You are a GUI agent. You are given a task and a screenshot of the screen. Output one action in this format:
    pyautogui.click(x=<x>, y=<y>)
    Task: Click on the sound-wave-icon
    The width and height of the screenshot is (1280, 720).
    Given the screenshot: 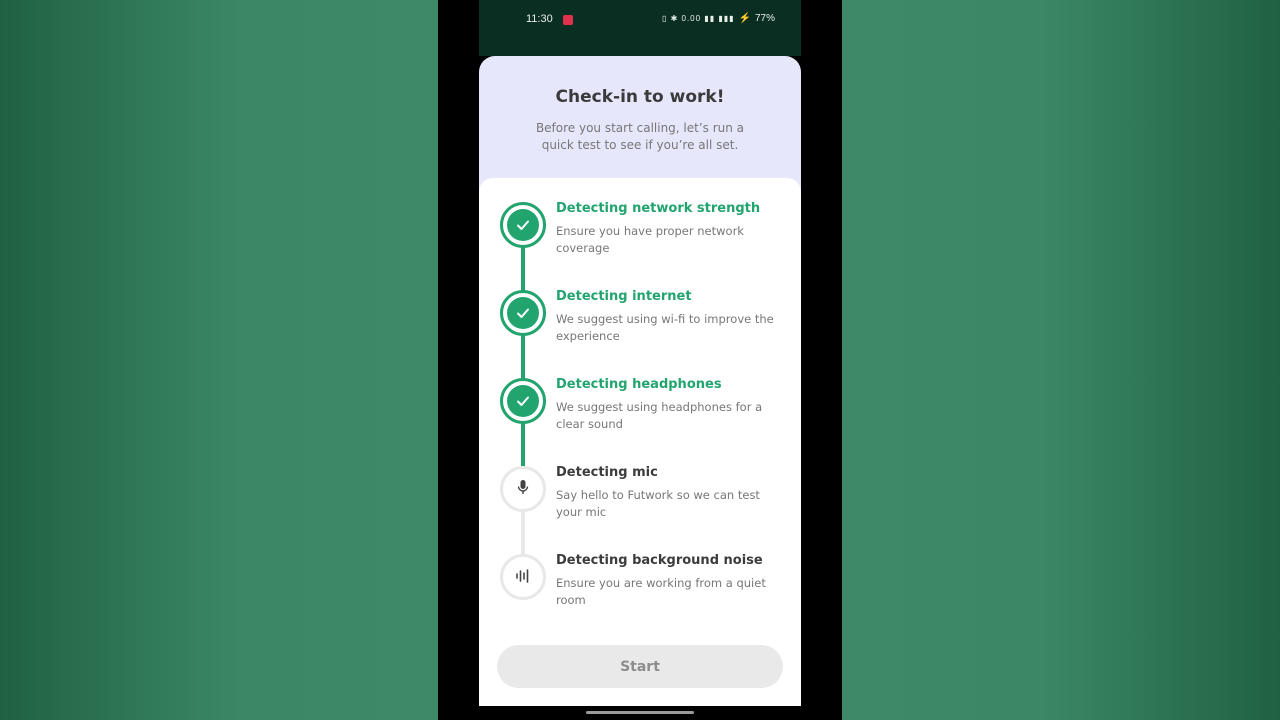 What is the action you would take?
    pyautogui.click(x=523, y=577)
    